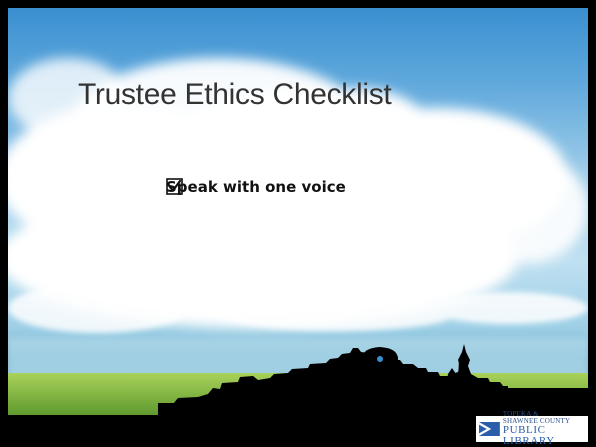 The image size is (596, 447). I want to click on checklist-item: Speak with one voice, so click(256, 187).